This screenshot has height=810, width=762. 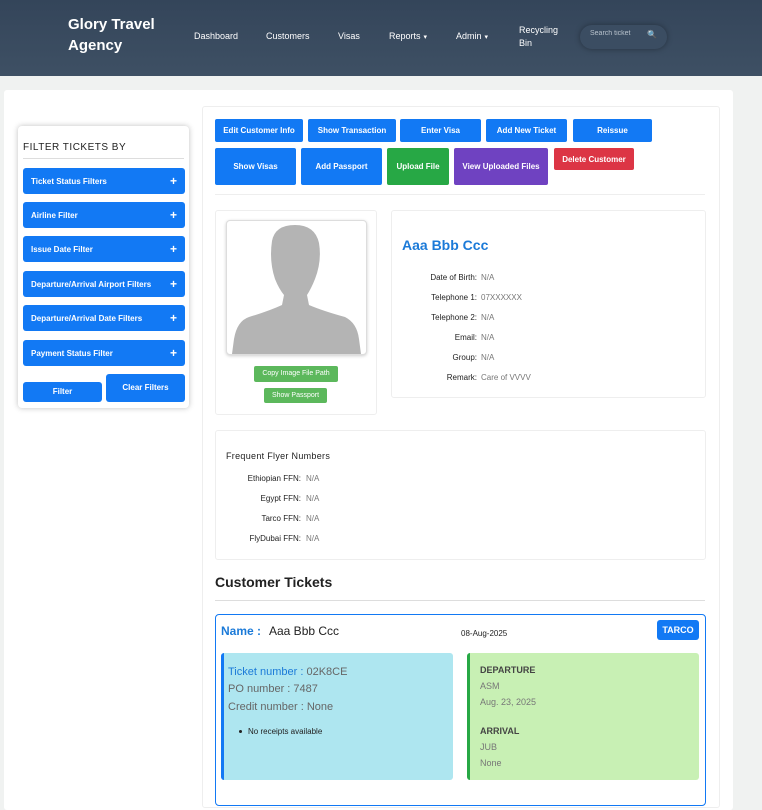 What do you see at coordinates (465, 337) in the screenshot?
I see `email-label: Email:` at bounding box center [465, 337].